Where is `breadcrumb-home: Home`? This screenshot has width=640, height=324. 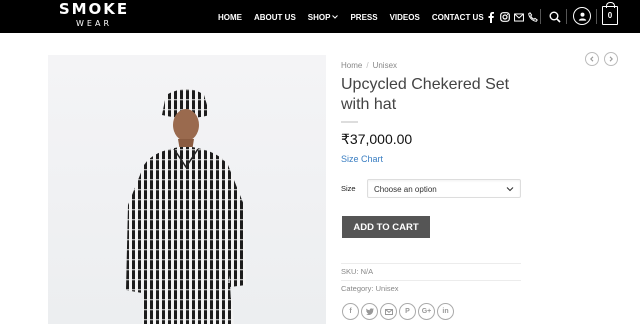
breadcrumb-home: Home is located at coordinates (351, 65).